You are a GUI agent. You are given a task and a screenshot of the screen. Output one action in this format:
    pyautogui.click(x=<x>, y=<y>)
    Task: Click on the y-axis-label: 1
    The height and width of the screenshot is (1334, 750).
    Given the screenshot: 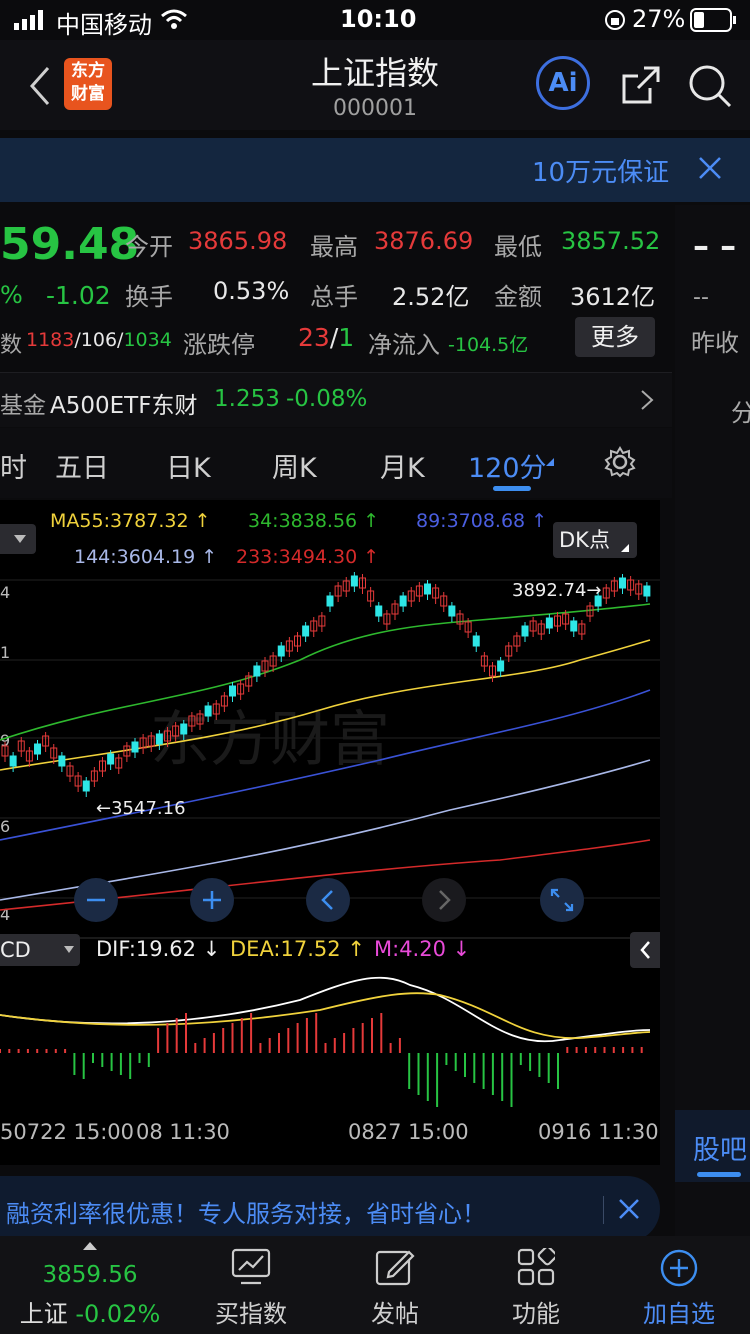 What is the action you would take?
    pyautogui.click(x=5, y=652)
    